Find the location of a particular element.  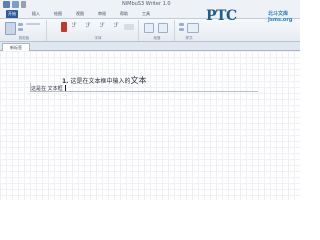

tab-tools: 工具 is located at coordinates (146, 14).